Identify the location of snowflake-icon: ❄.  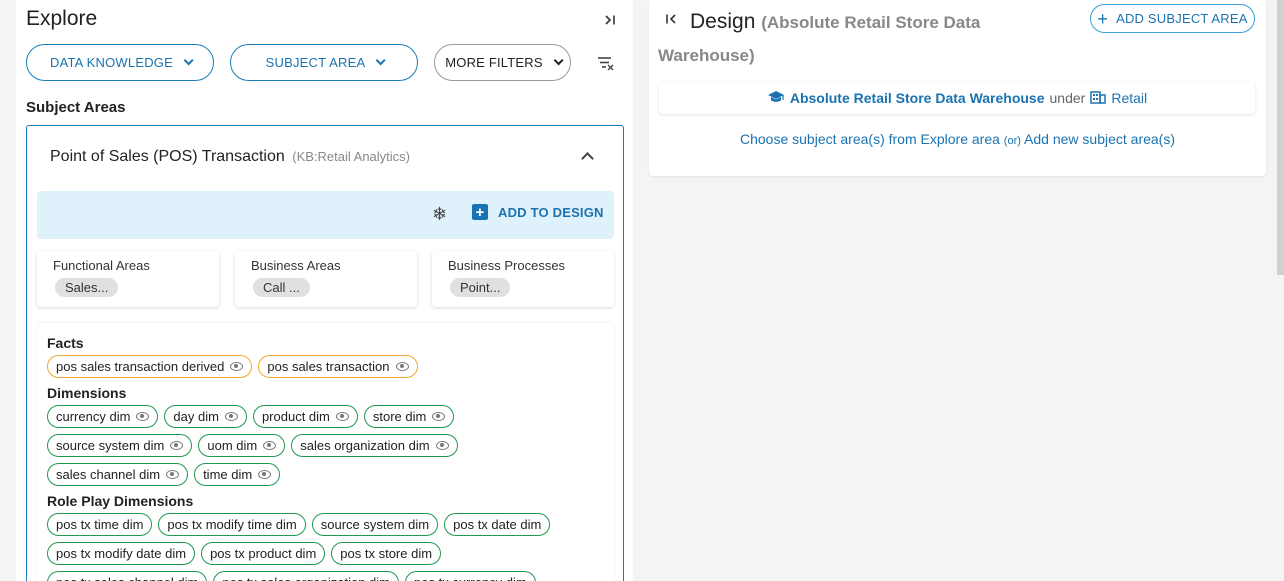
(439, 214).